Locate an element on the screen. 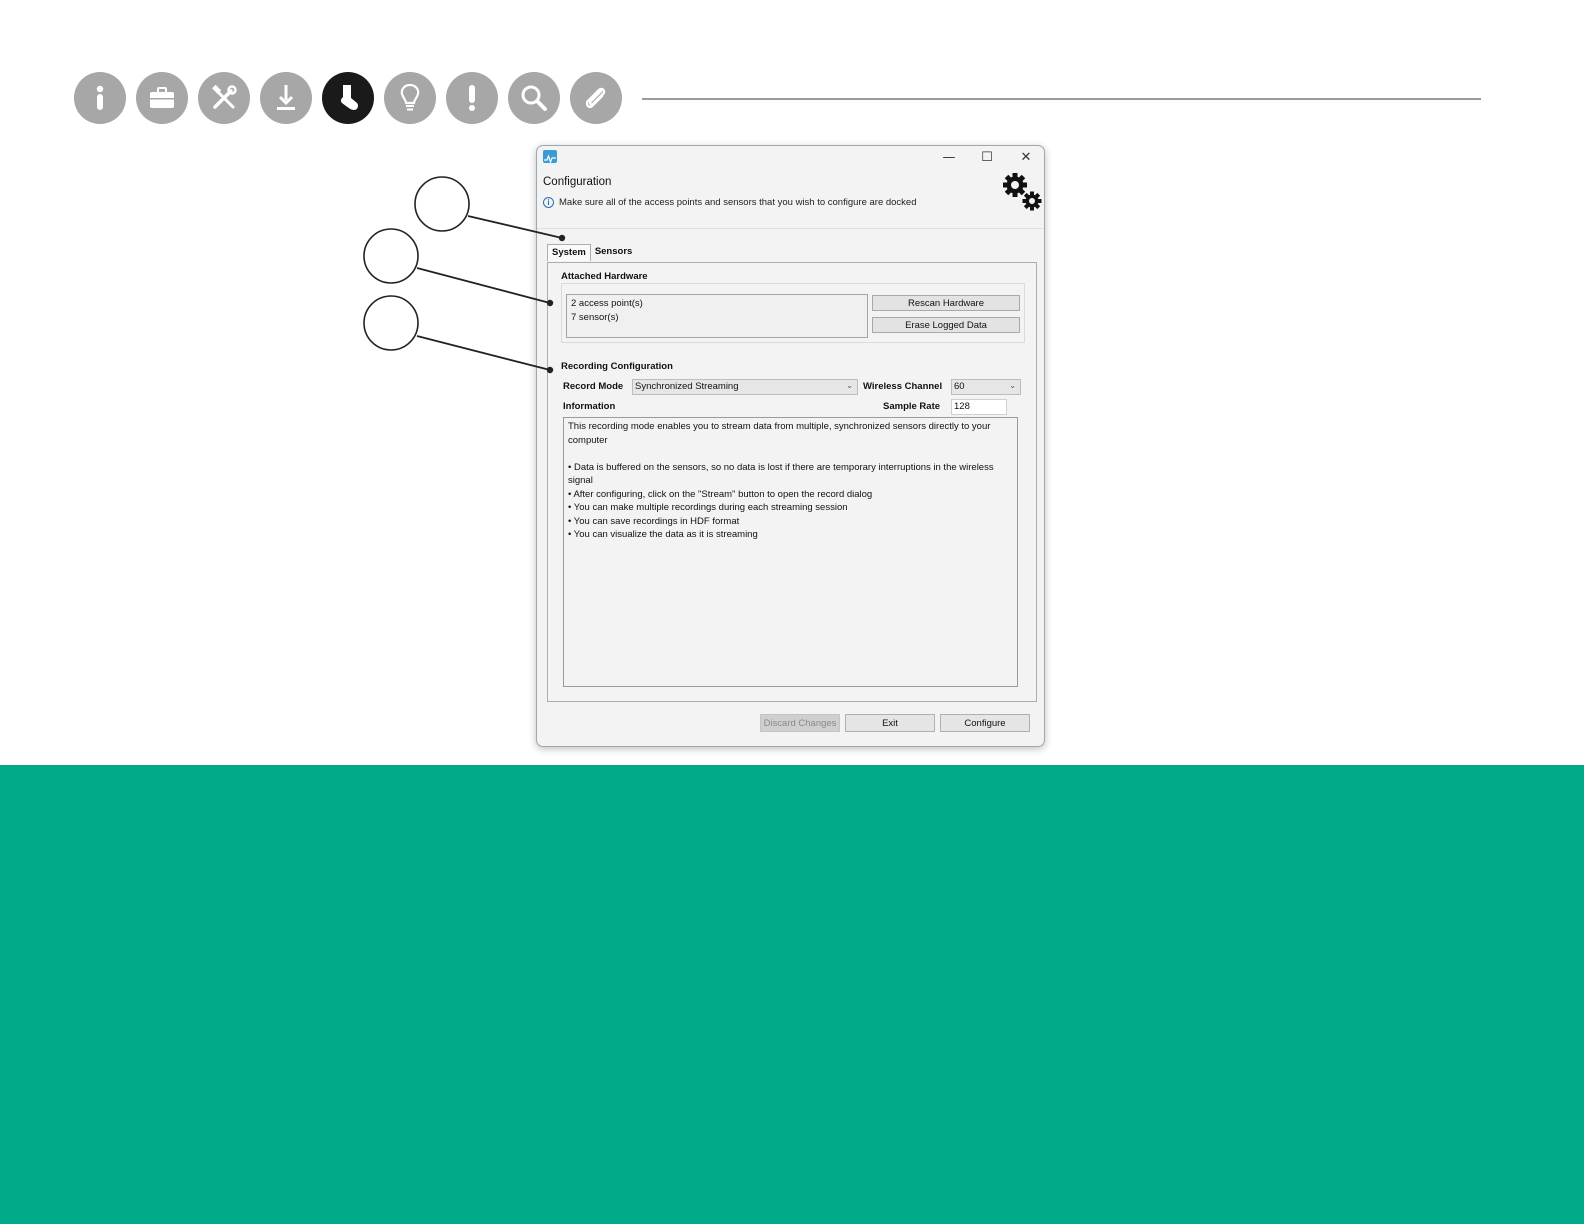 This screenshot has width=1584, height=1224. record-mode-label: Record Mode is located at coordinates (593, 386).